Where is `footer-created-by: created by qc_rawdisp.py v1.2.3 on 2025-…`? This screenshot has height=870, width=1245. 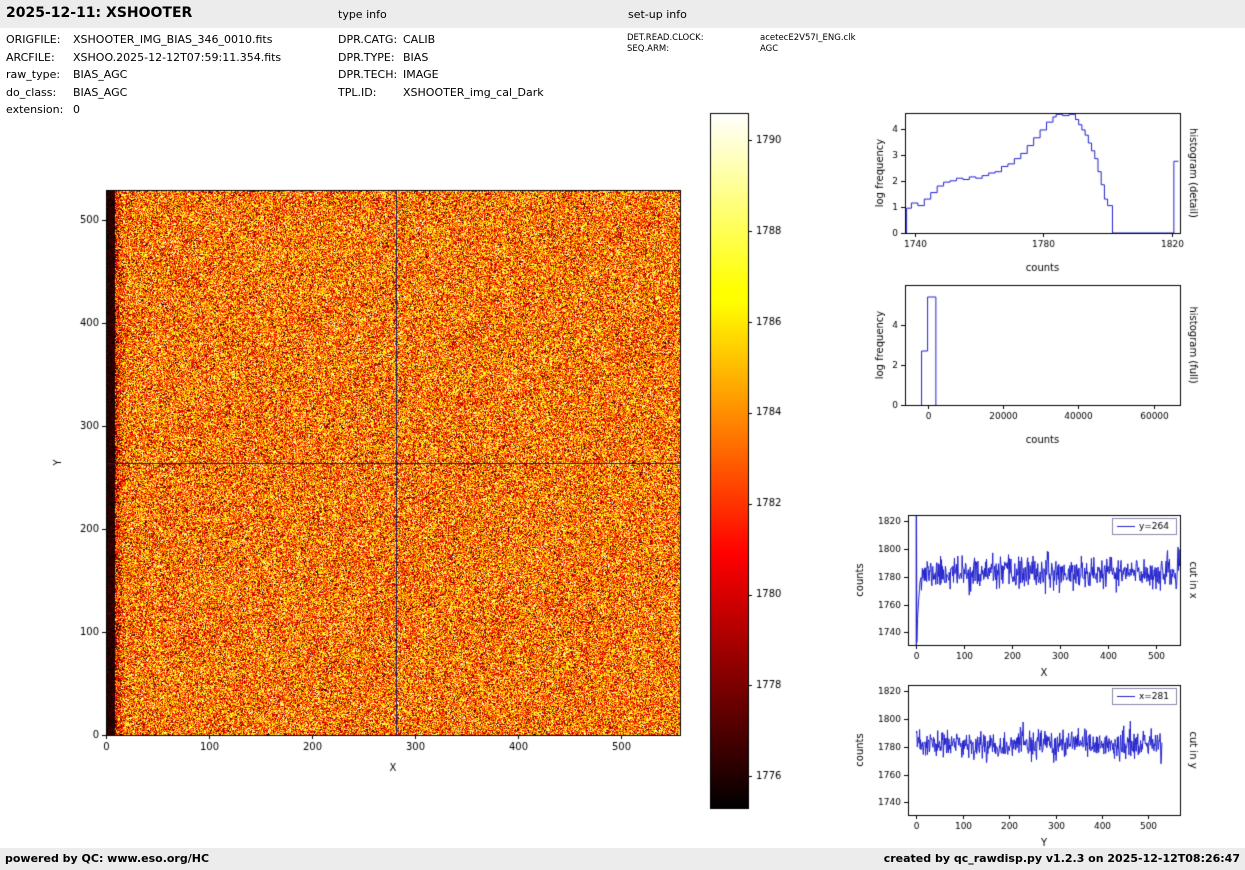 footer-created-by: created by qc_rawdisp.py v1.2.3 on 2025-… is located at coordinates (1061, 858).